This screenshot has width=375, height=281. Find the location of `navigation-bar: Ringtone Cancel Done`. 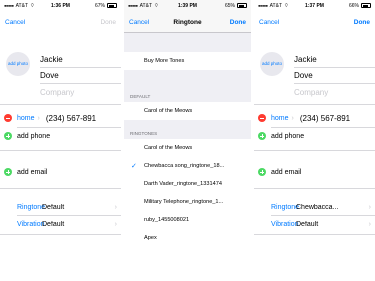

navigation-bar: Ringtone Cancel Done is located at coordinates (187, 22).